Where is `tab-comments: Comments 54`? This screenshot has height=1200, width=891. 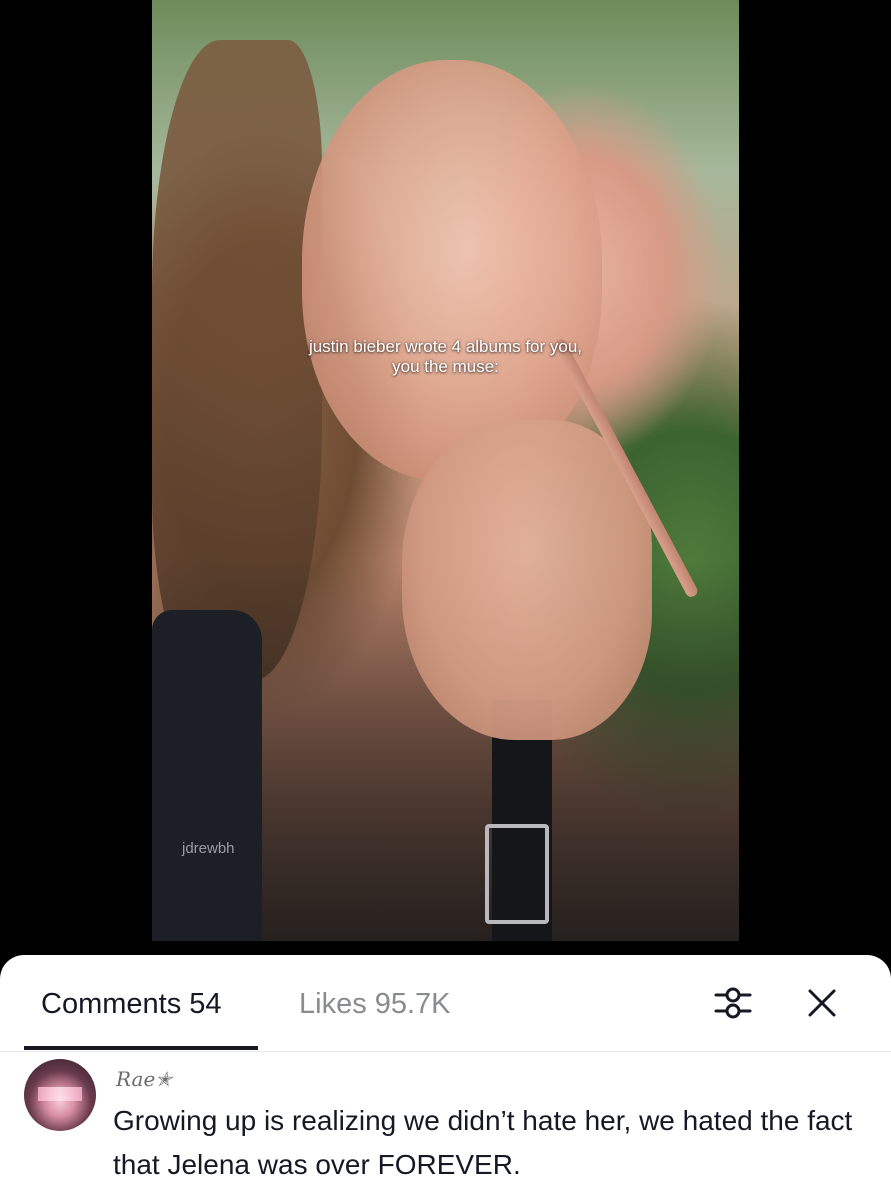
tab-comments: Comments 54 is located at coordinates (131, 1004).